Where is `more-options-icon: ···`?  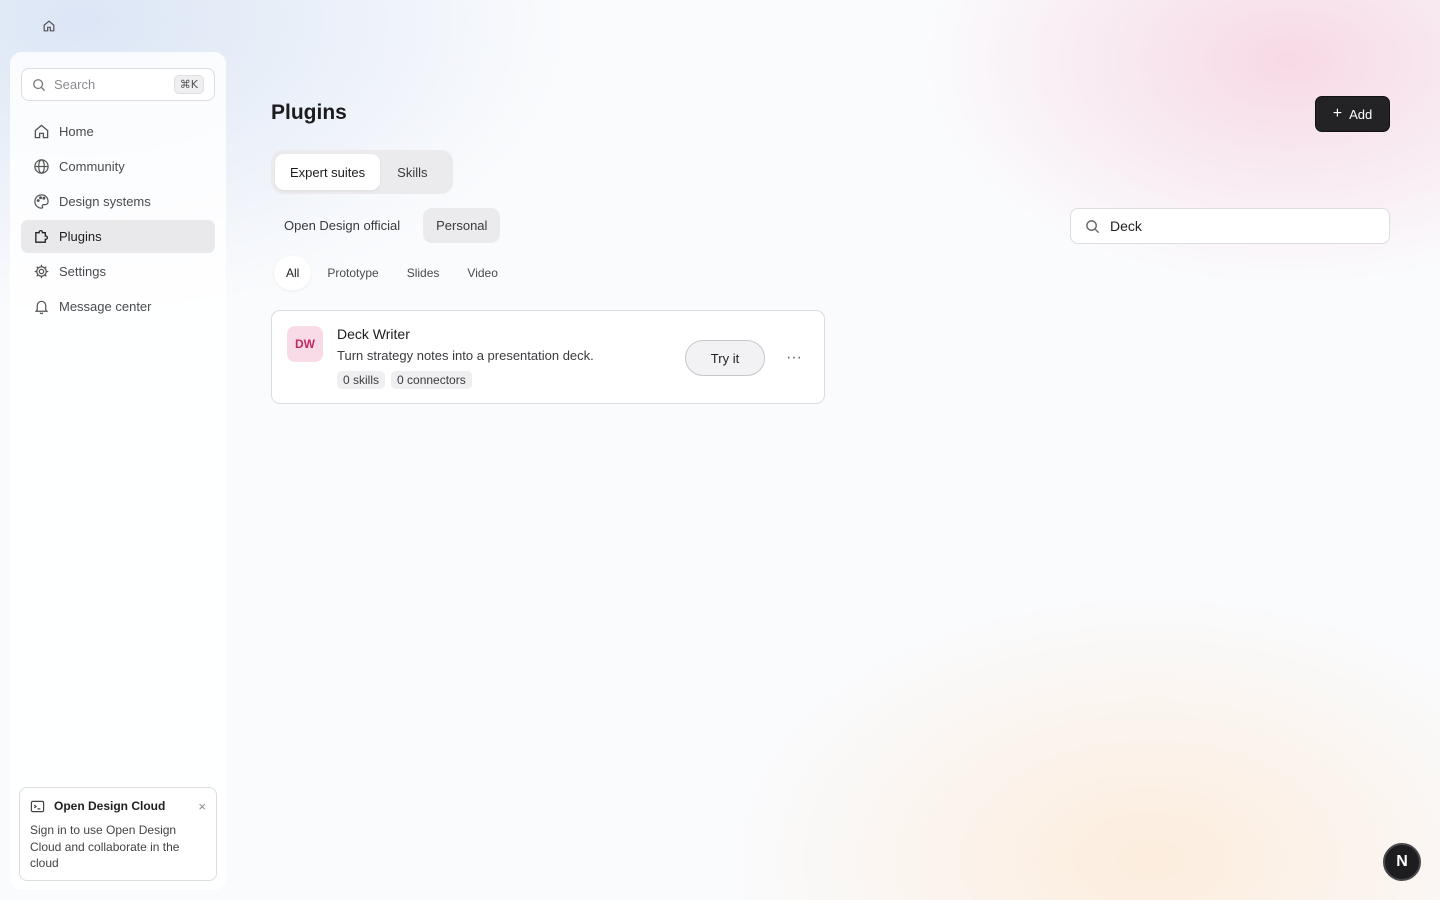 more-options-icon: ··· is located at coordinates (794, 358).